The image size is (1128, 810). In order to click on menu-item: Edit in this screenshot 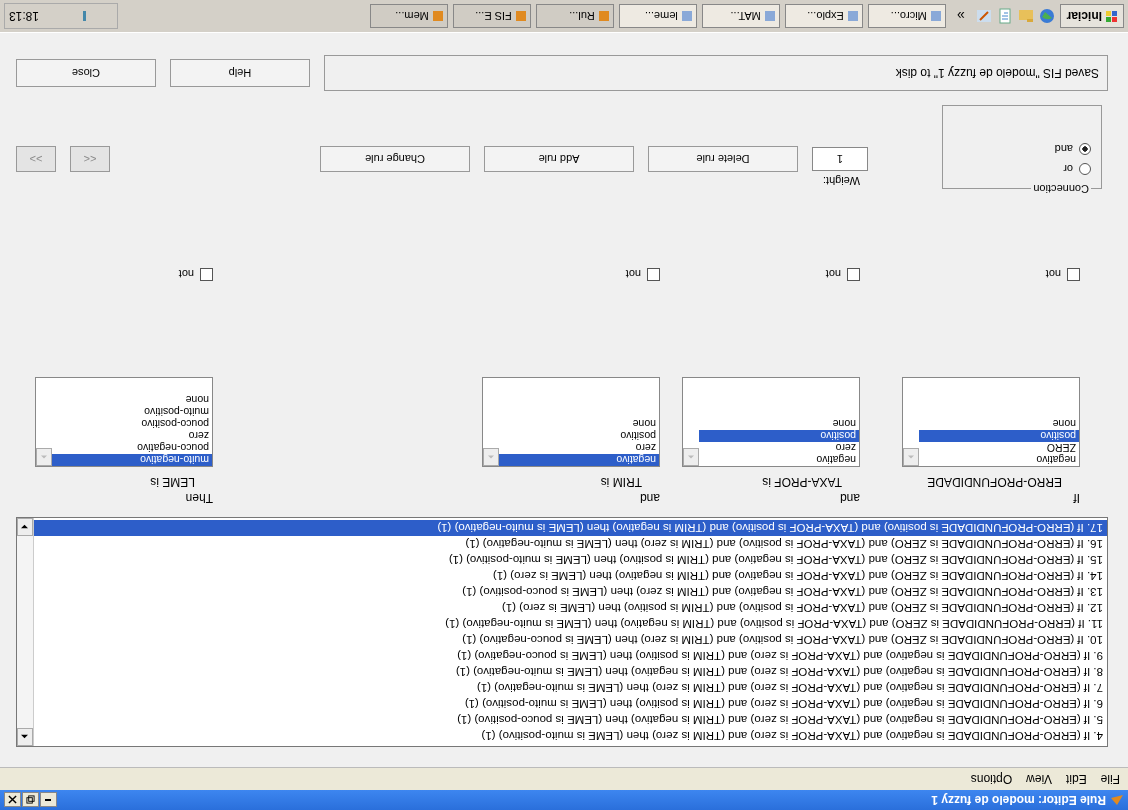, I will do `click(1076, 779)`.